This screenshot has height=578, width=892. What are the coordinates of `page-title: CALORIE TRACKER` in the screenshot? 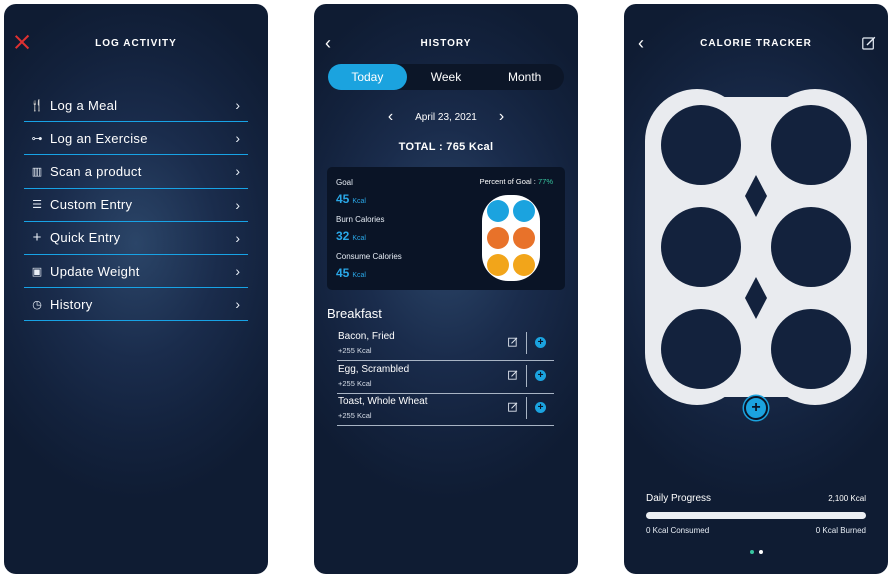 It's located at (756, 43).